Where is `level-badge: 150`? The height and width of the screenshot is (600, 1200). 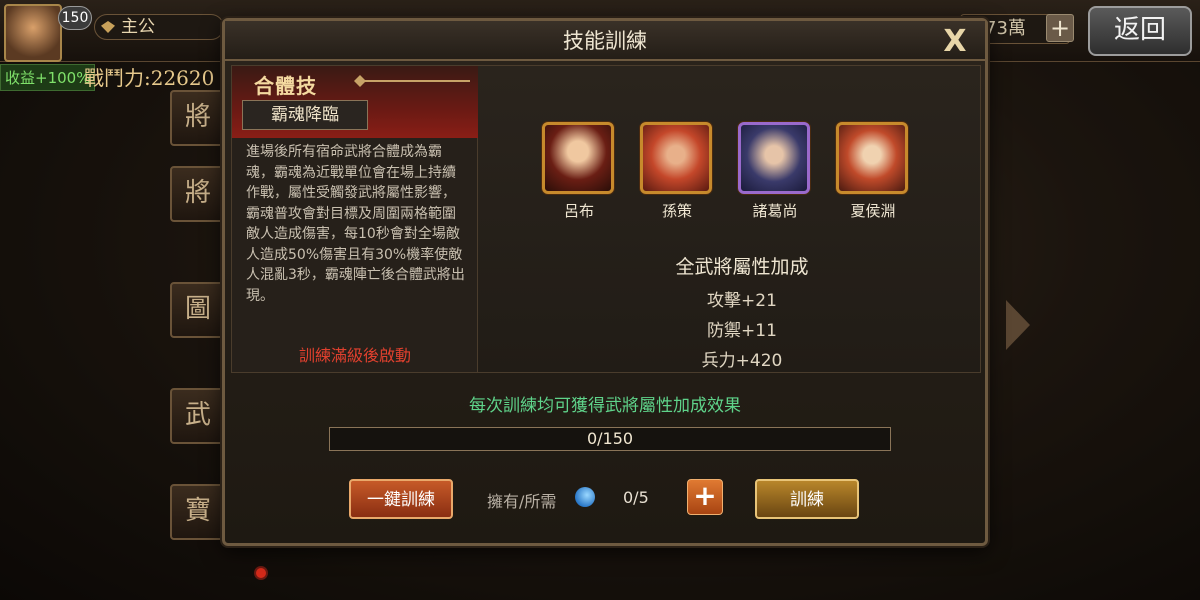
level-badge: 150 is located at coordinates (75, 18).